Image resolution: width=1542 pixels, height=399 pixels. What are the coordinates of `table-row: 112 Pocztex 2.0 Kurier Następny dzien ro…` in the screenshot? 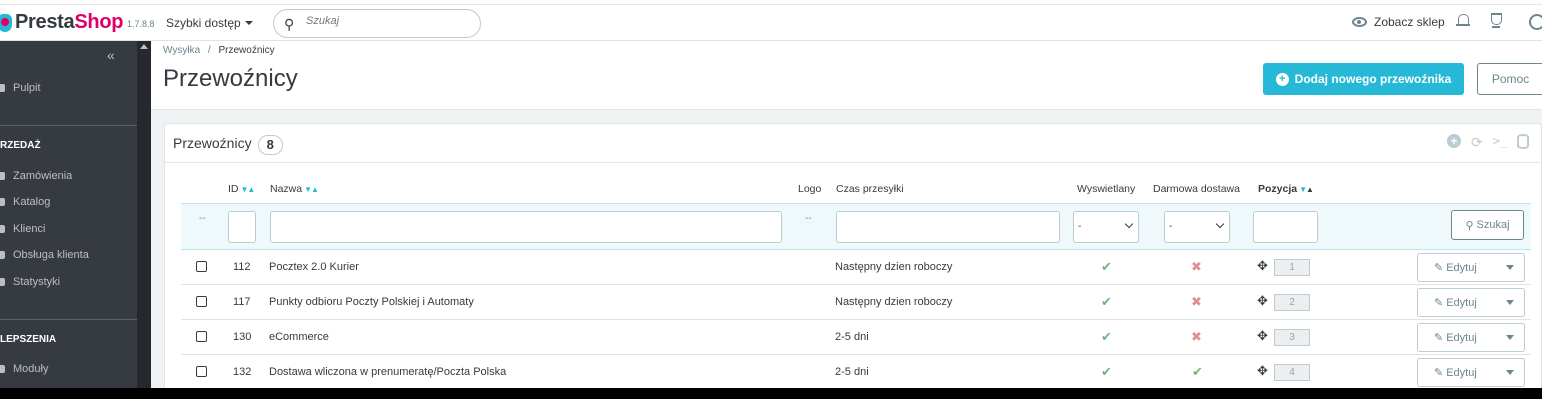 It's located at (856, 267).